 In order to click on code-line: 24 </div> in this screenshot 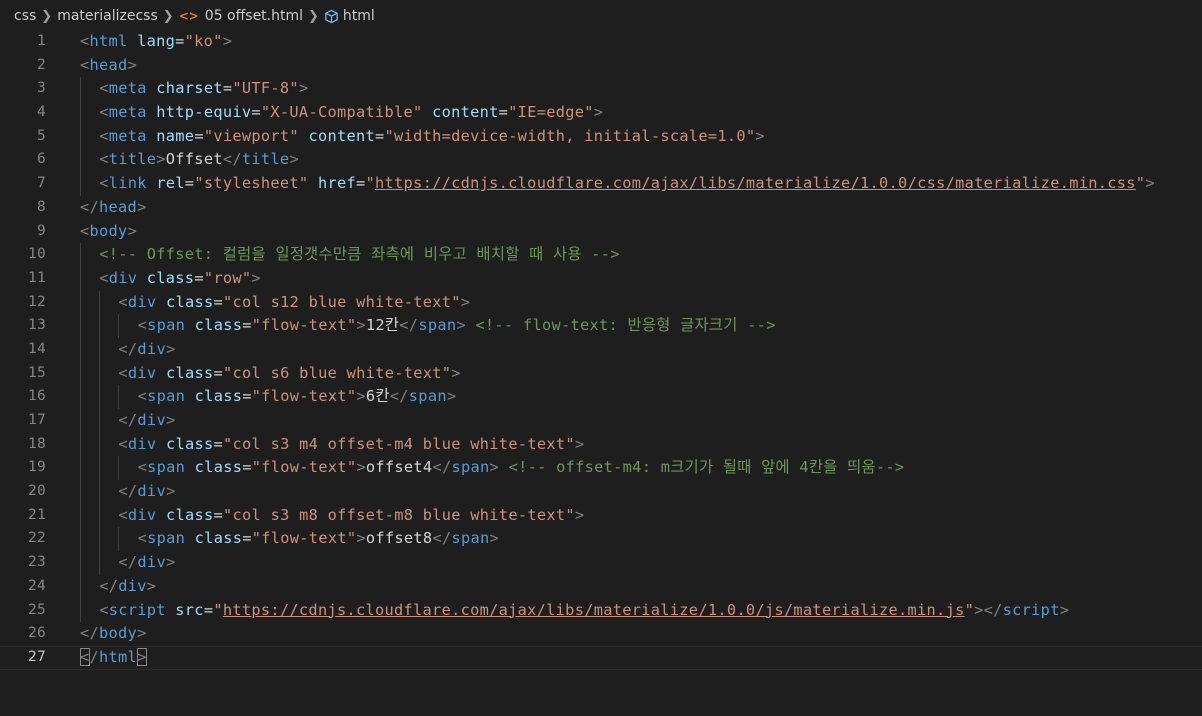, I will do `click(601, 586)`.